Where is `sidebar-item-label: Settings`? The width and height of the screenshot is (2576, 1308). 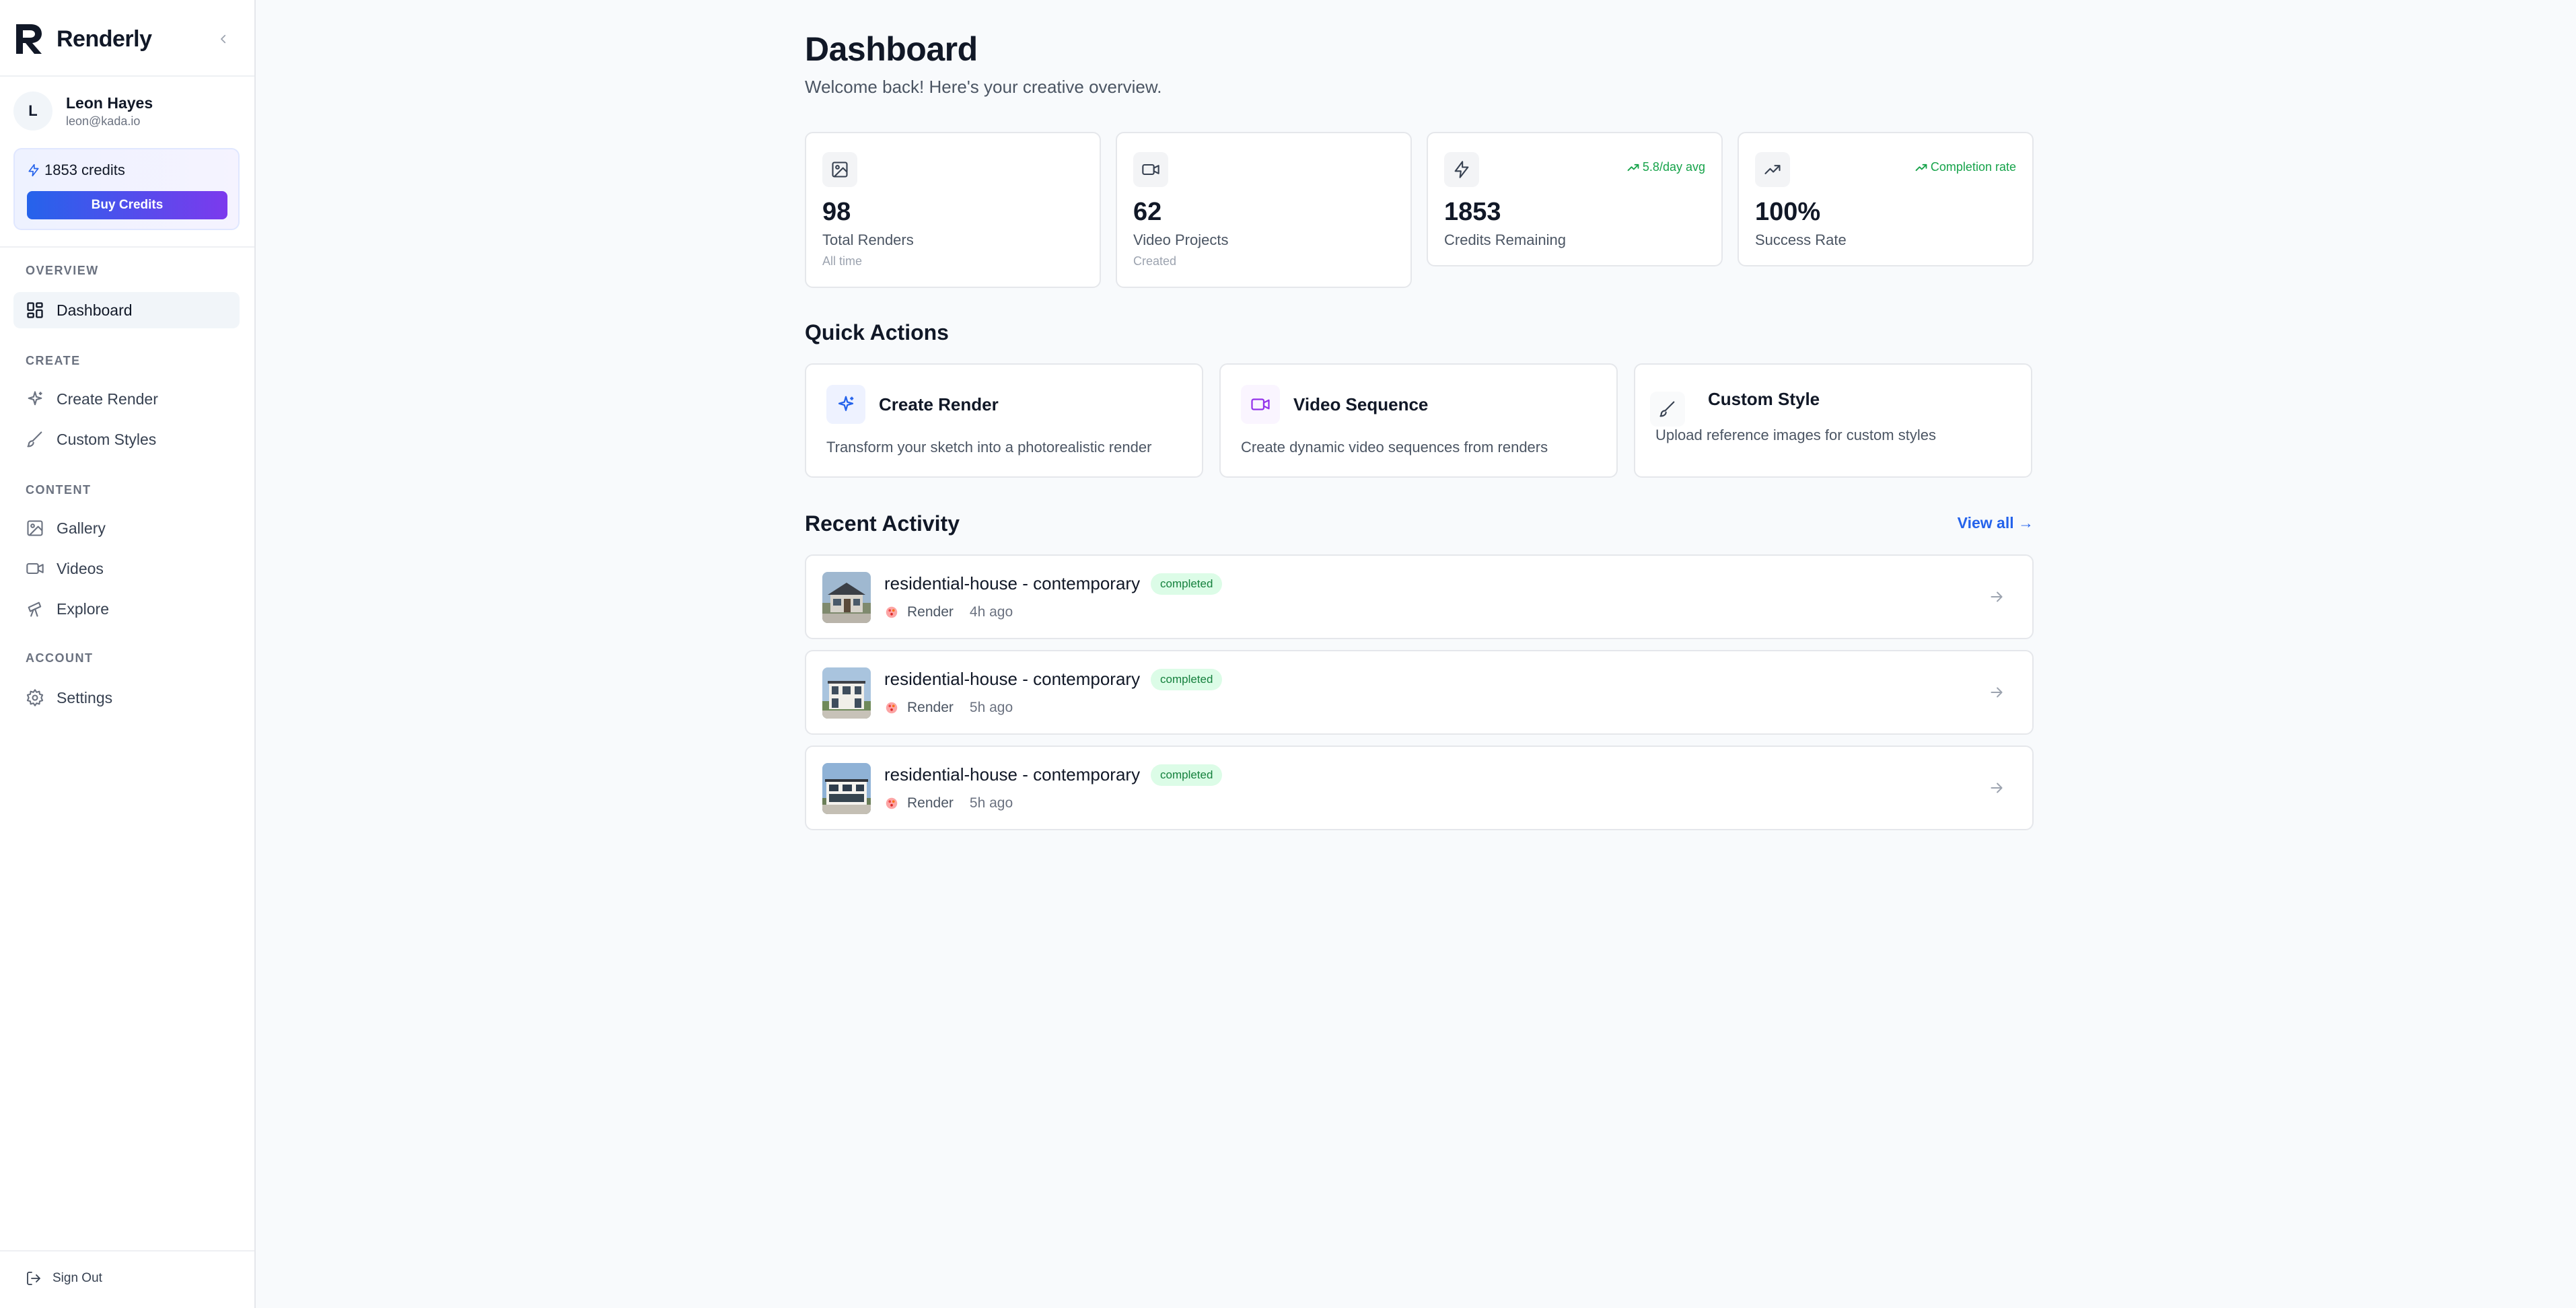
sidebar-item-label: Settings is located at coordinates (85, 697).